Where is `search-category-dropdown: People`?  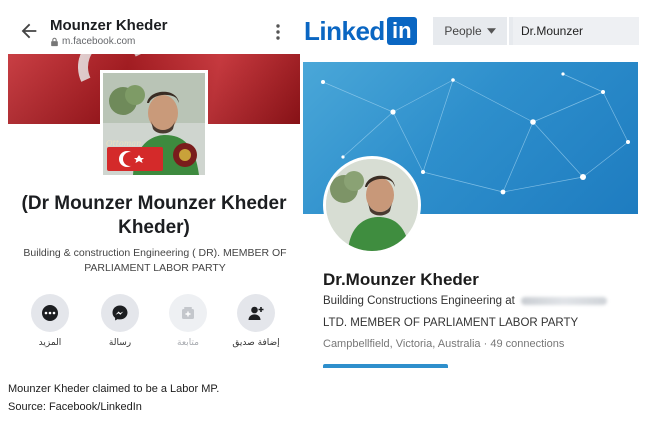 search-category-dropdown: People is located at coordinates (471, 31).